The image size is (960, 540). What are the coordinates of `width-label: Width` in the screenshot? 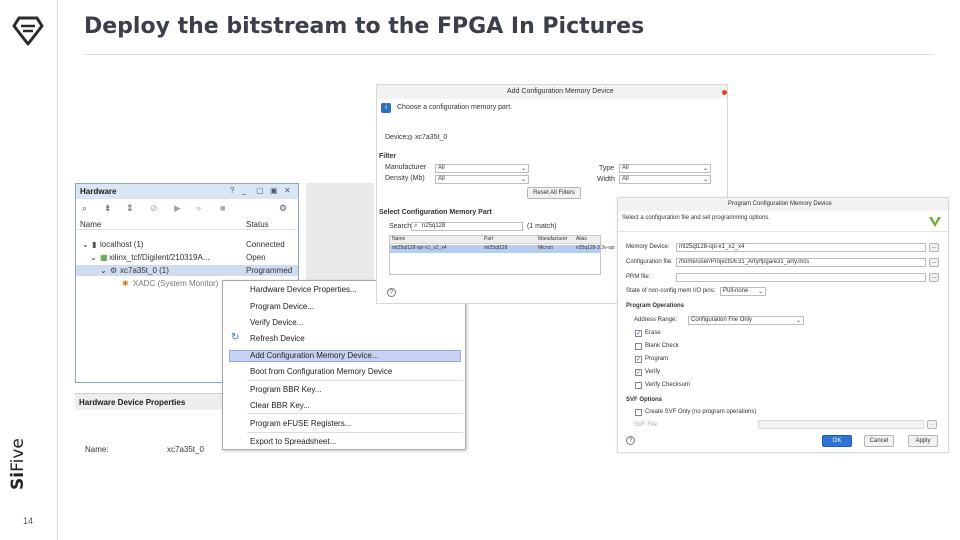 It's located at (606, 179).